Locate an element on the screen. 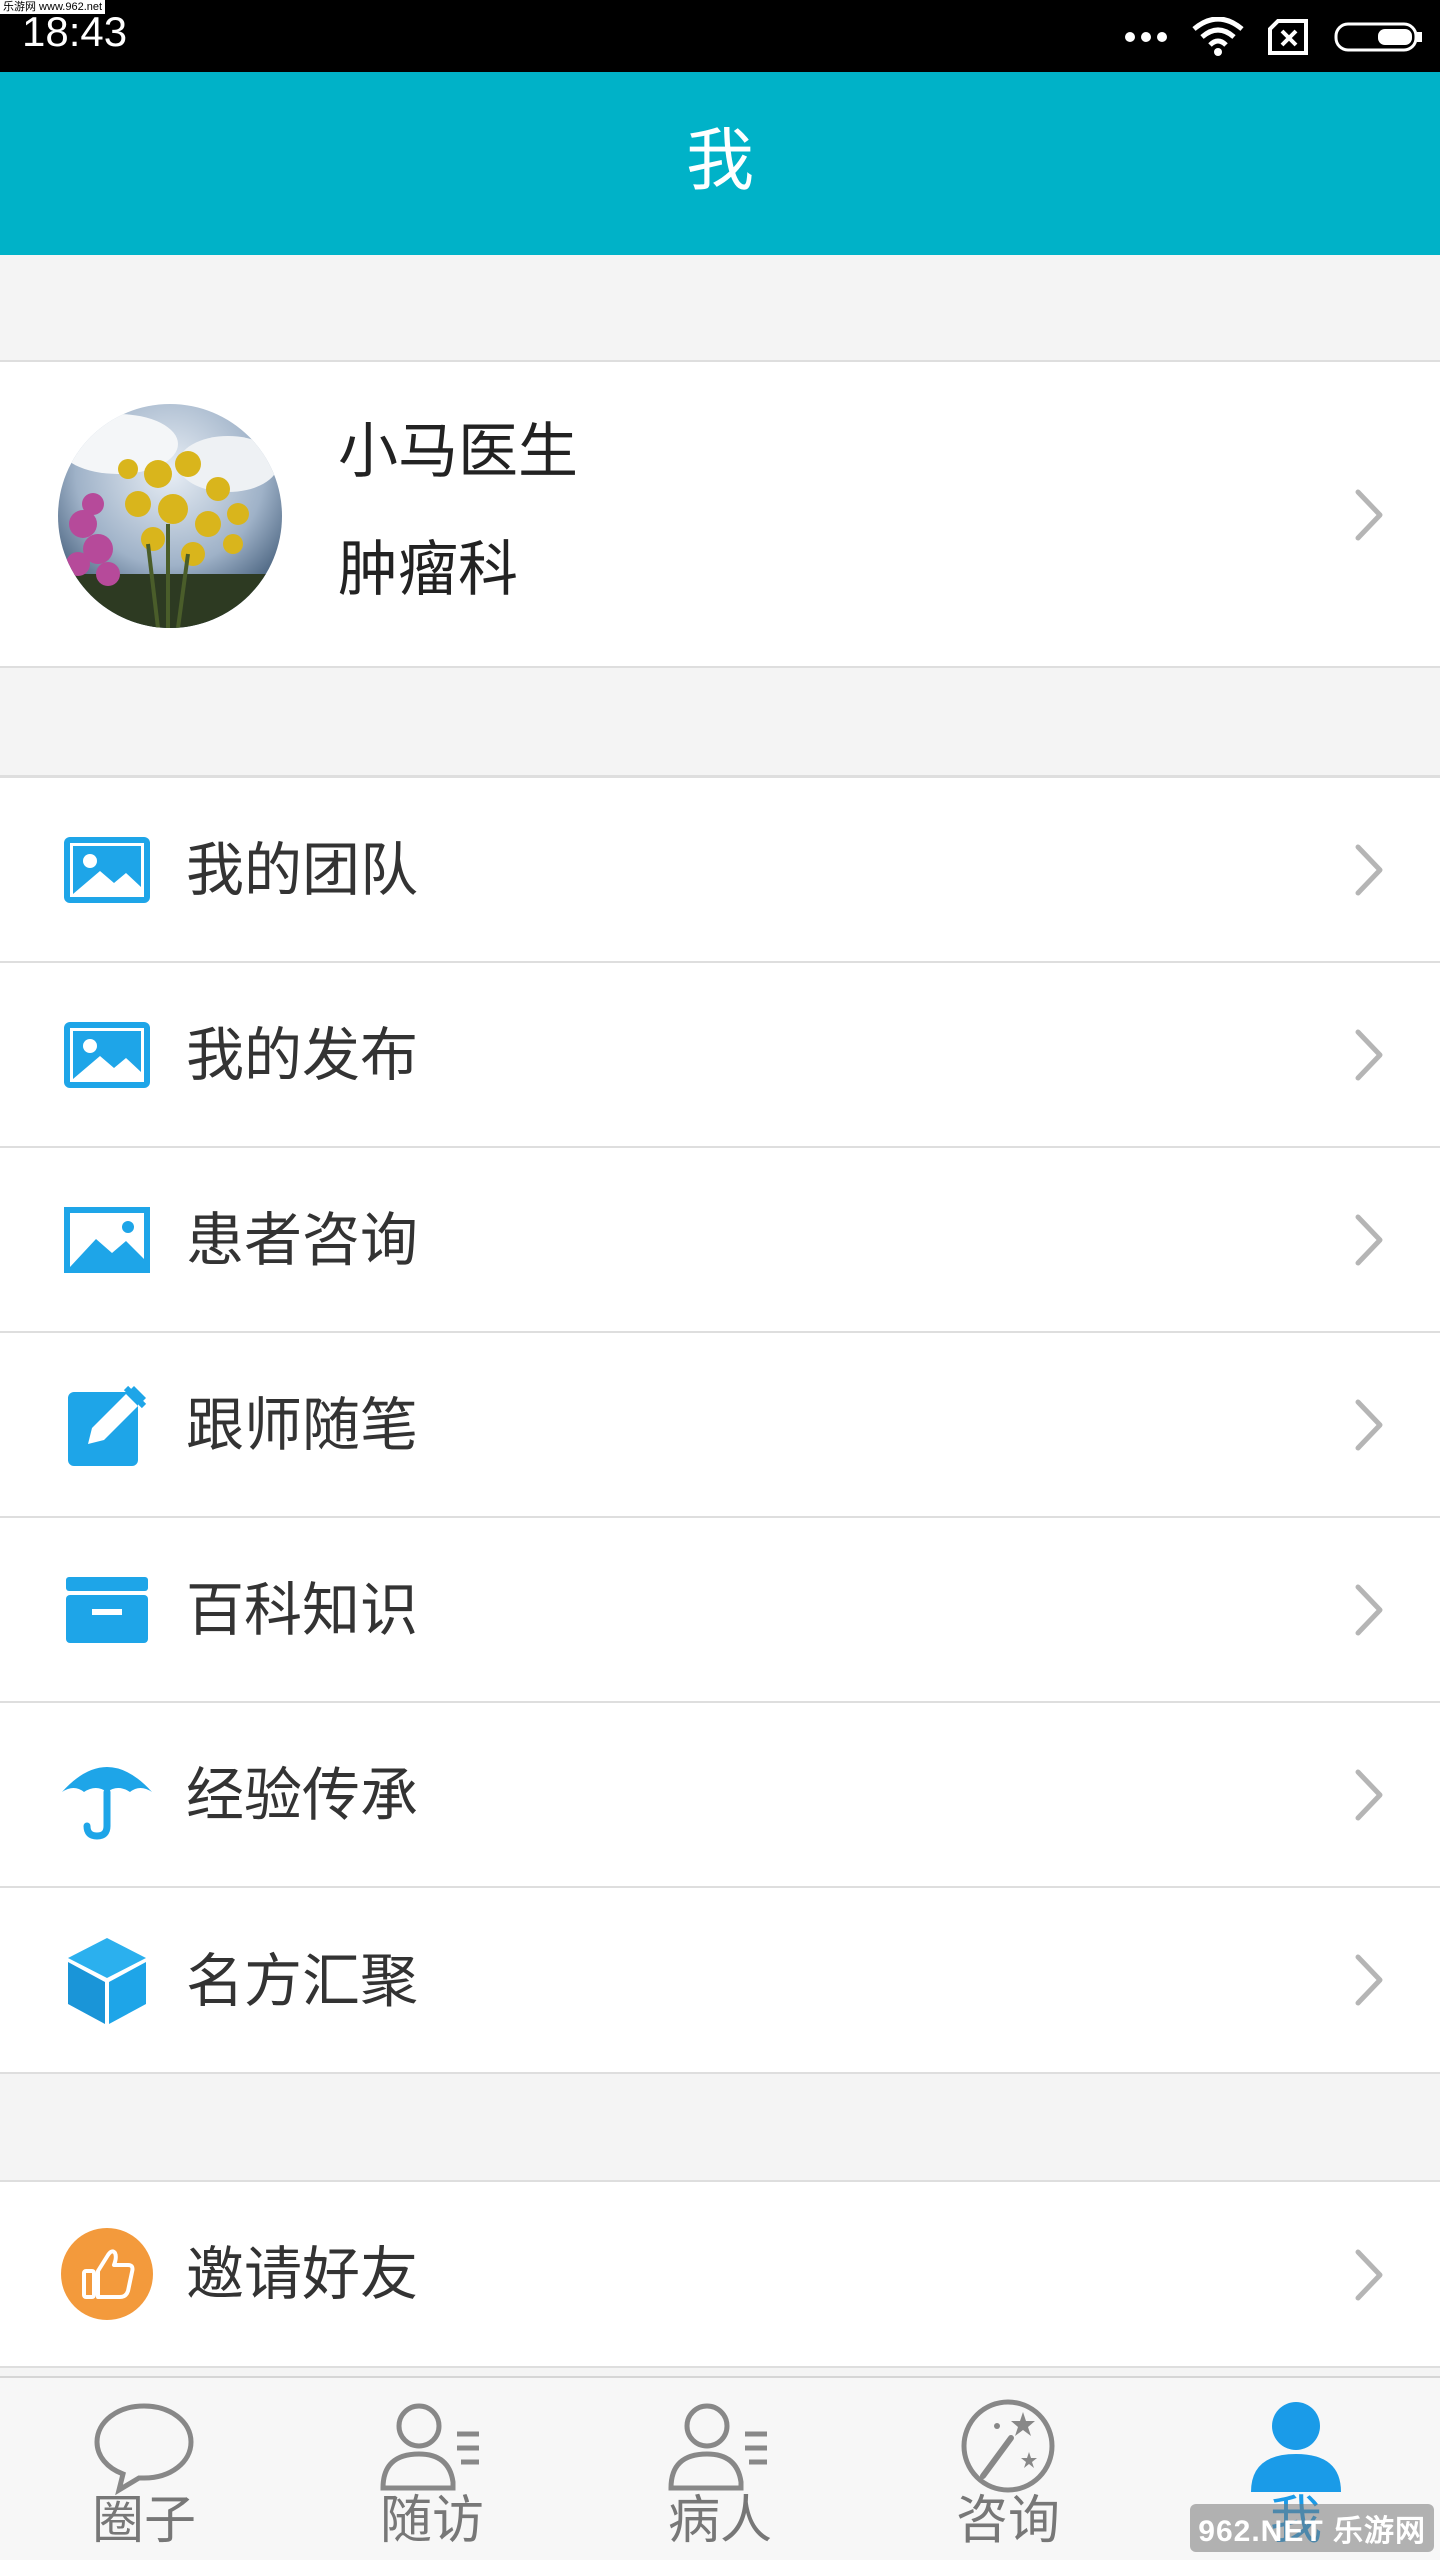 The width and height of the screenshot is (1440, 2560). avatar is located at coordinates (170, 516).